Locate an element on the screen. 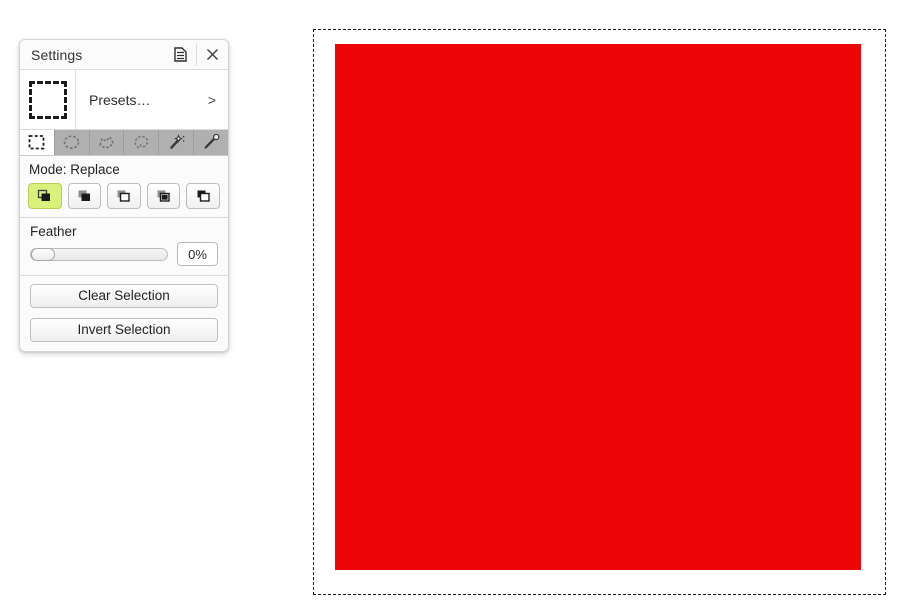  magic-wand-tool is located at coordinates (177, 142).